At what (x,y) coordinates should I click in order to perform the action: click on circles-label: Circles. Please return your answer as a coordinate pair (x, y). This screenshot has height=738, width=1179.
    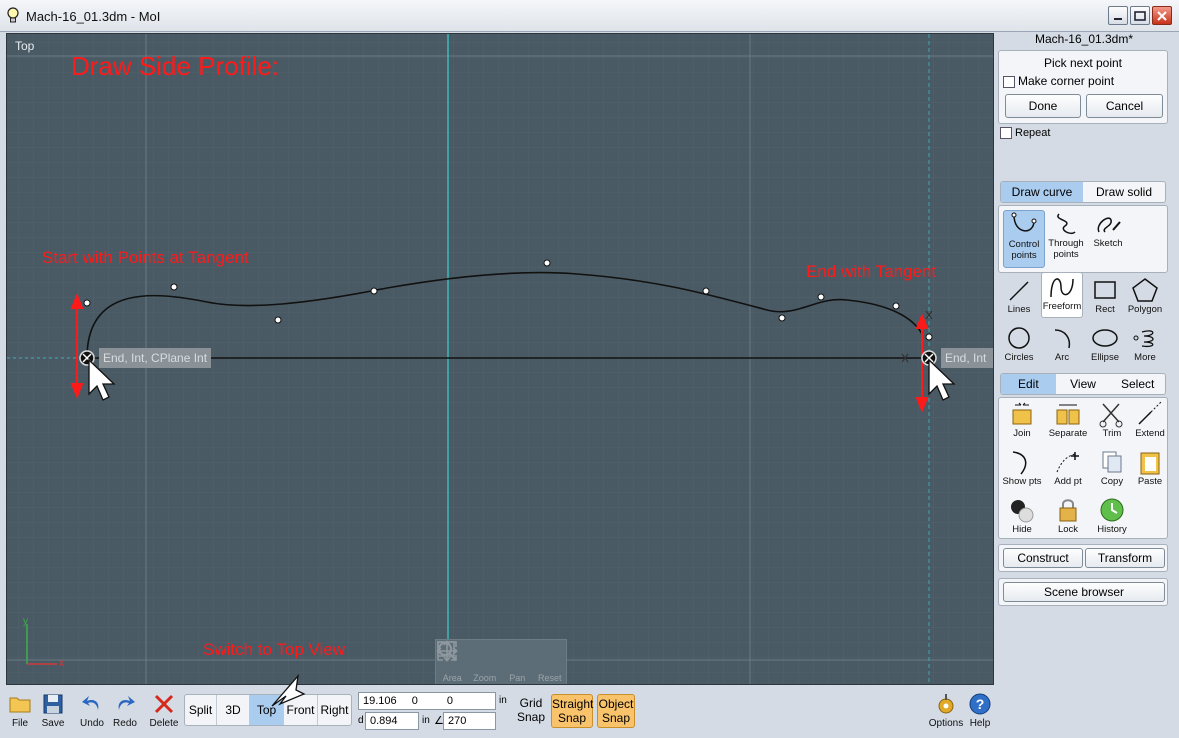
    Looking at the image, I should click on (1019, 357).